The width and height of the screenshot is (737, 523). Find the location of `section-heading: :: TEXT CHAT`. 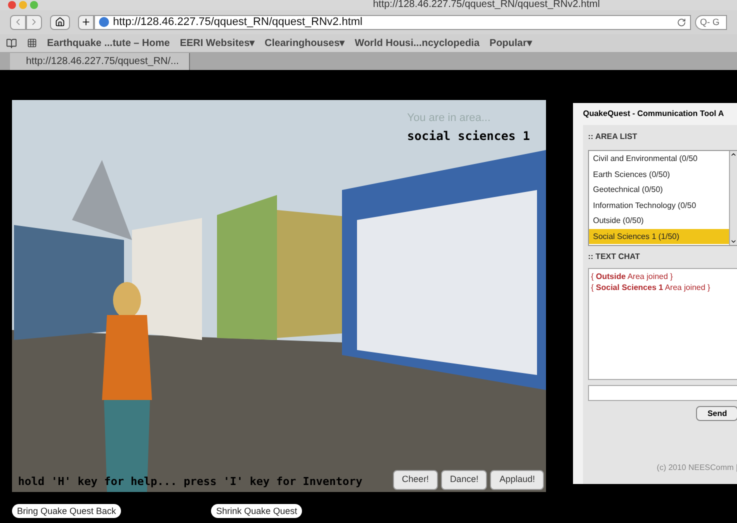

section-heading: :: TEXT CHAT is located at coordinates (614, 257).